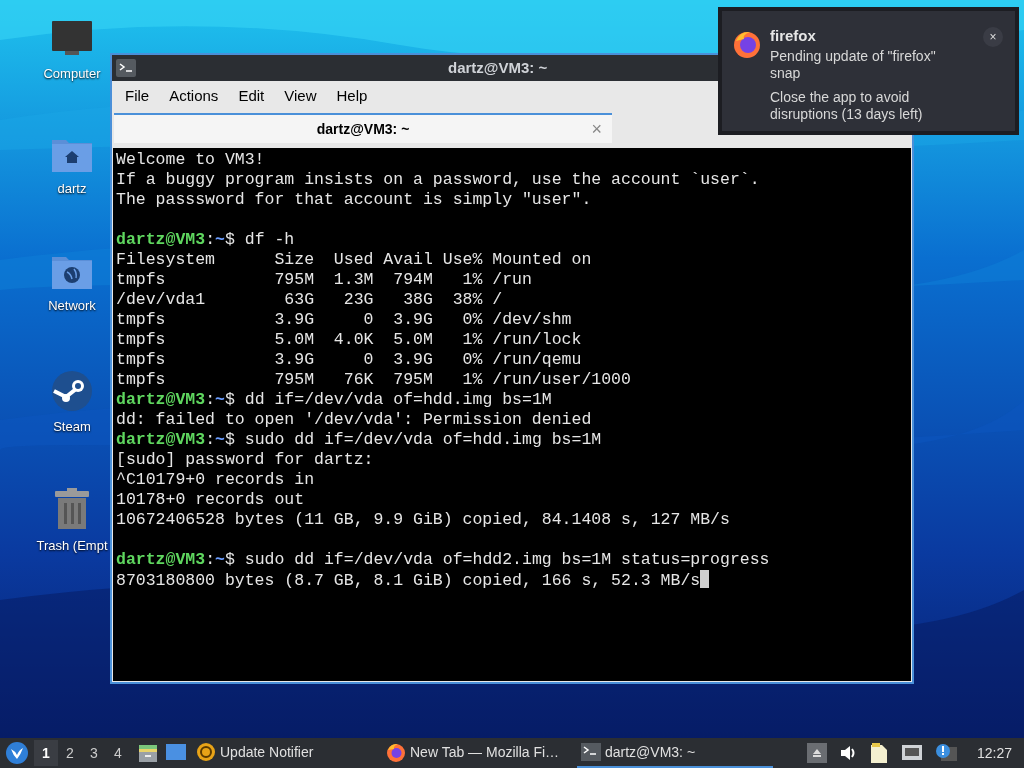  I want to click on update-icon, so click(206, 752).